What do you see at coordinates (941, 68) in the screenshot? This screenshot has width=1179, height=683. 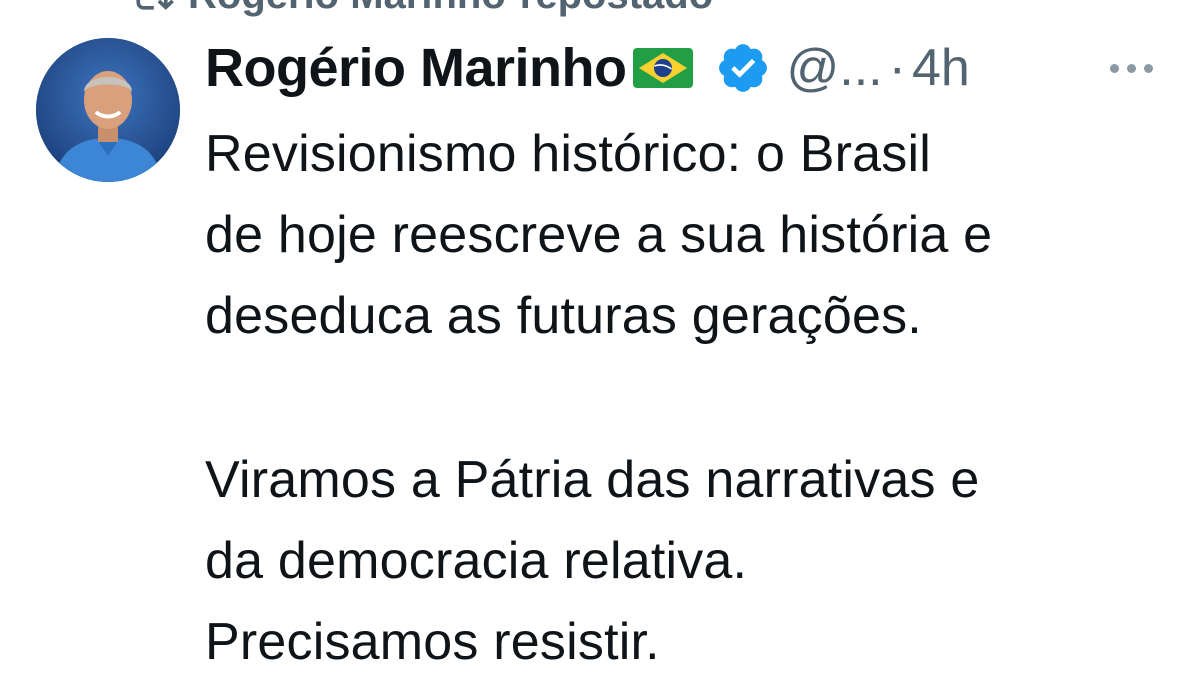 I see `tweet-timestamp: 4h` at bounding box center [941, 68].